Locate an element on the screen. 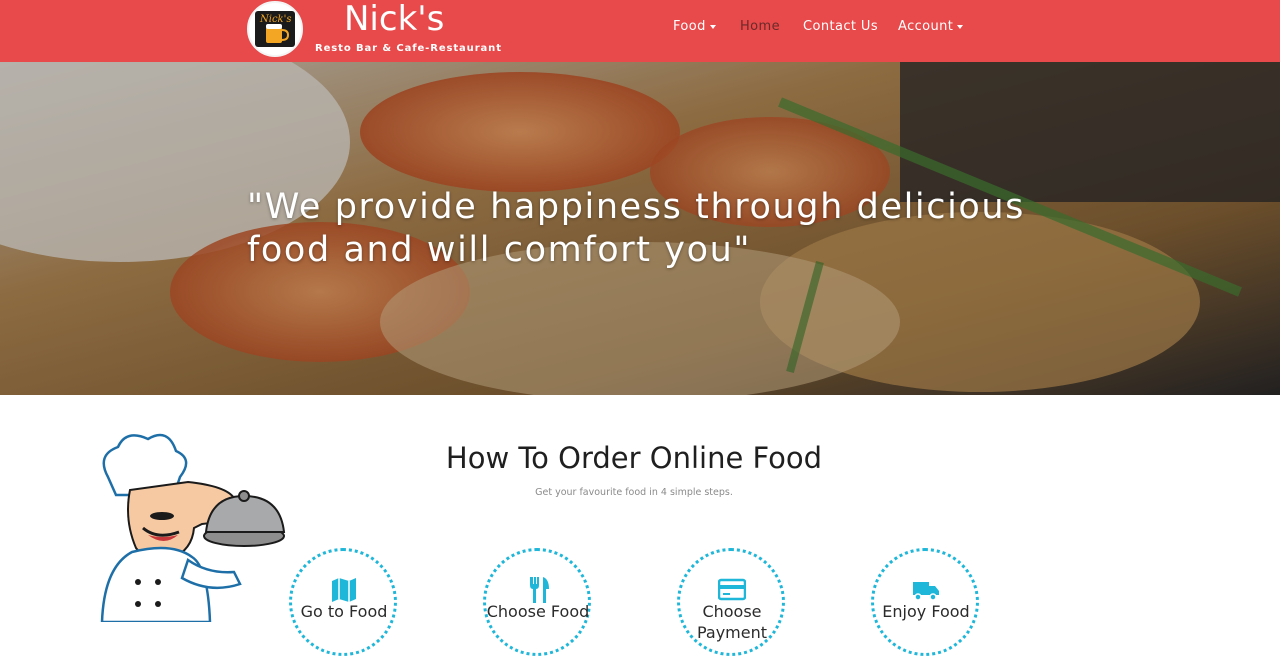 This screenshot has width=1280, height=656. nav-home: Home is located at coordinates (760, 27).